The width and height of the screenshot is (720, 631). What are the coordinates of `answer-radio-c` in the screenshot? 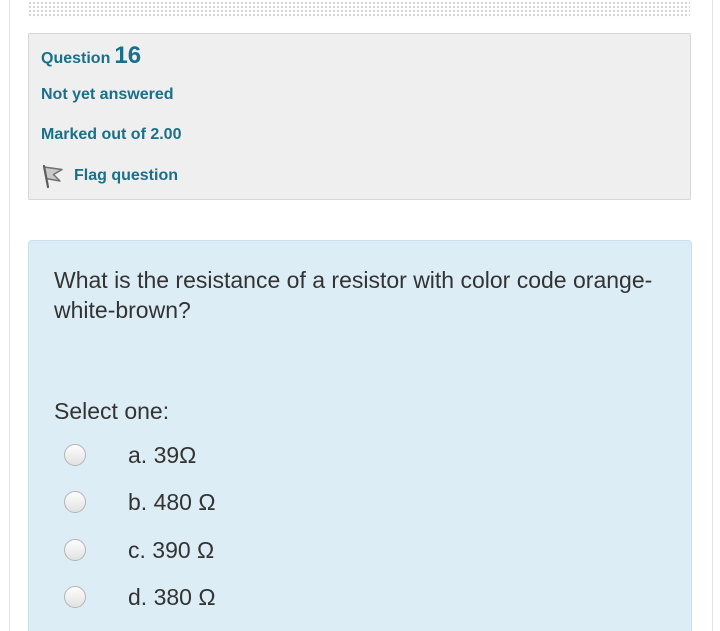 It's located at (75, 550).